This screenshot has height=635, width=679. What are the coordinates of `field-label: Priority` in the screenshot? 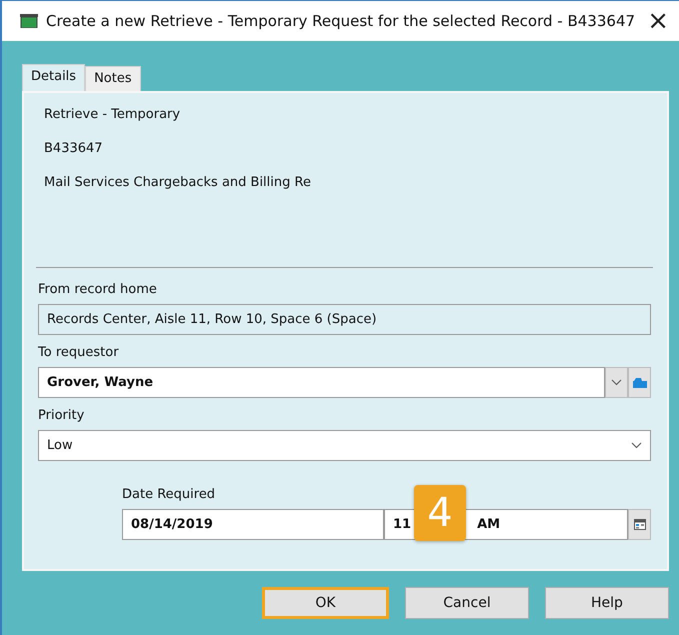 It's located at (61, 415).